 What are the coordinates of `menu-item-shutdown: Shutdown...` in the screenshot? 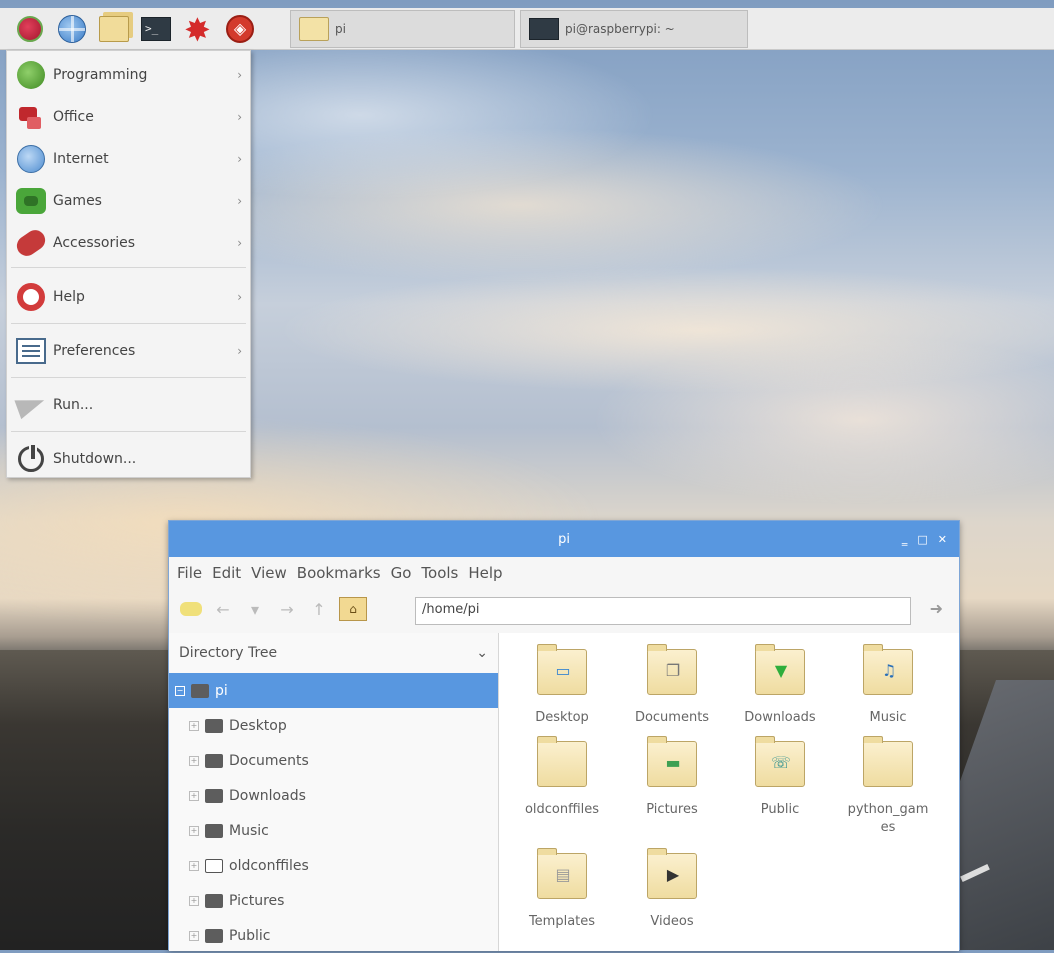 It's located at (128, 459).